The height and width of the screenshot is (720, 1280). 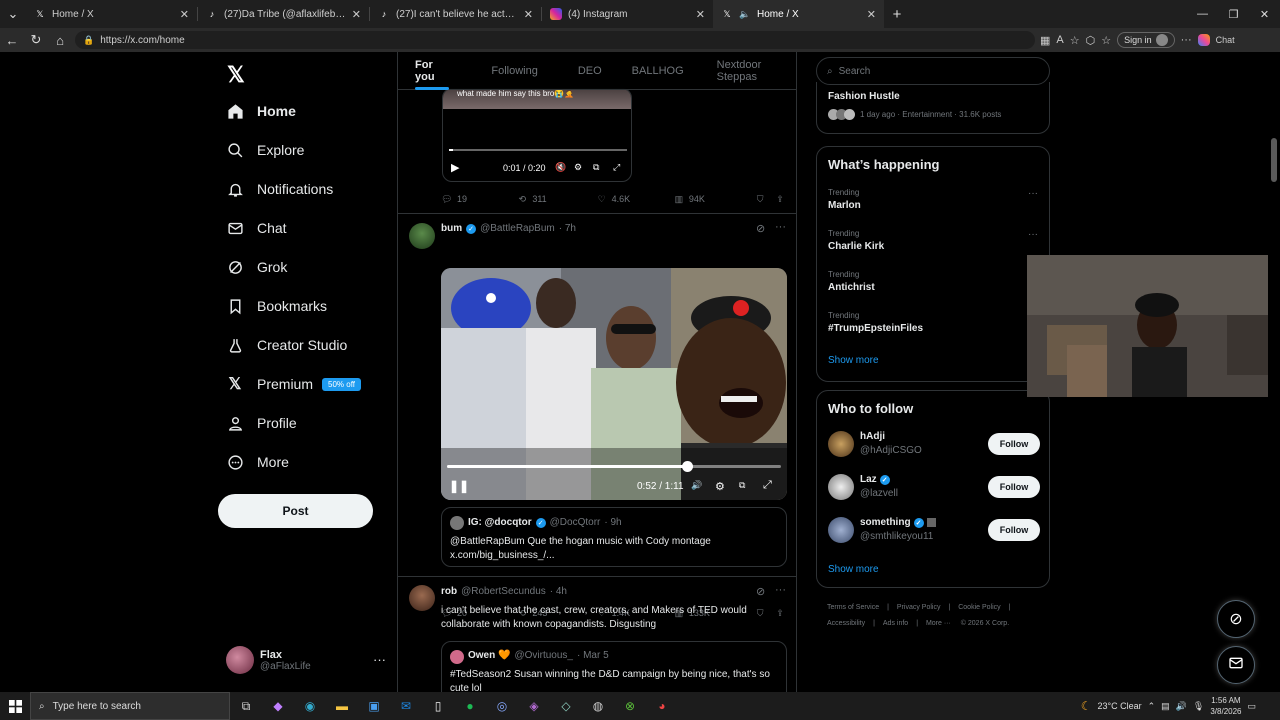 What do you see at coordinates (111, 14) in the screenshot?
I see `browser-tab-1: 𝕏 Home / X ✕` at bounding box center [111, 14].